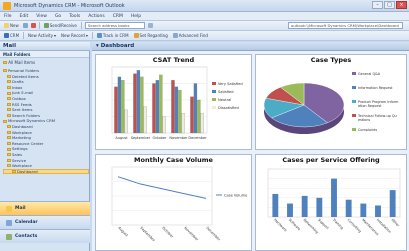 This screenshot has width=409, height=251. I want to click on legend-label: Complaints, so click(367, 130).